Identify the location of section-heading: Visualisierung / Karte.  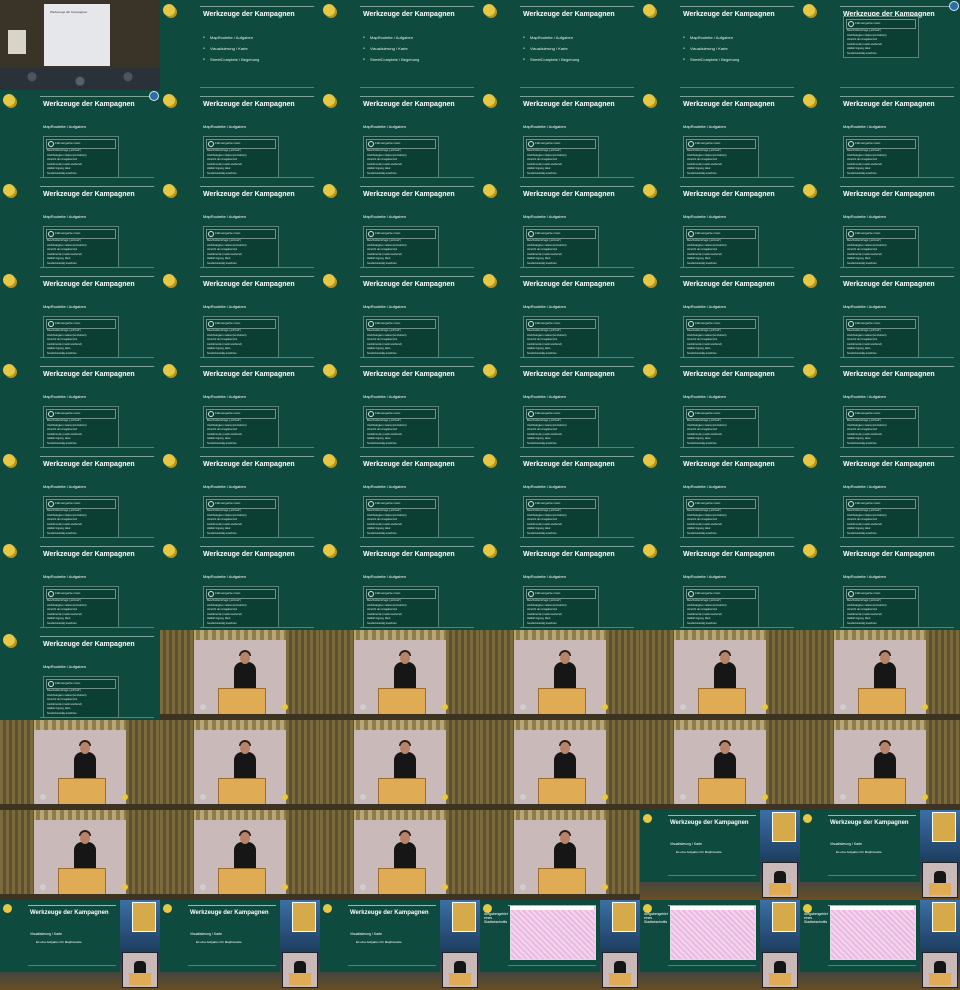
(686, 844).